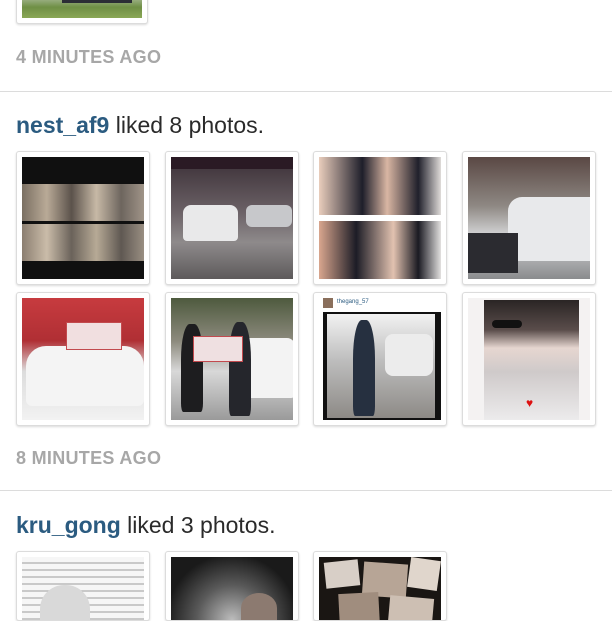  Describe the element at coordinates (89, 57) in the screenshot. I see `timestamp: 4 MINUTES AGO` at that location.